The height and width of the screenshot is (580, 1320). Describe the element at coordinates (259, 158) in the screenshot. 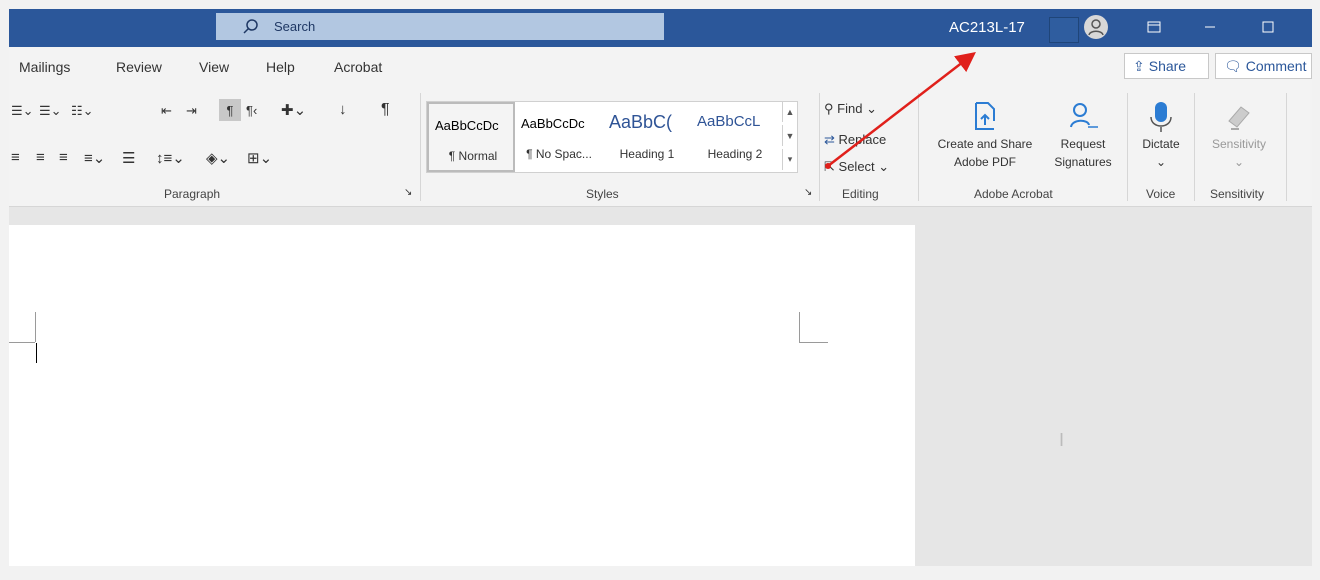

I see `borders-icon: ⊞⌄` at that location.